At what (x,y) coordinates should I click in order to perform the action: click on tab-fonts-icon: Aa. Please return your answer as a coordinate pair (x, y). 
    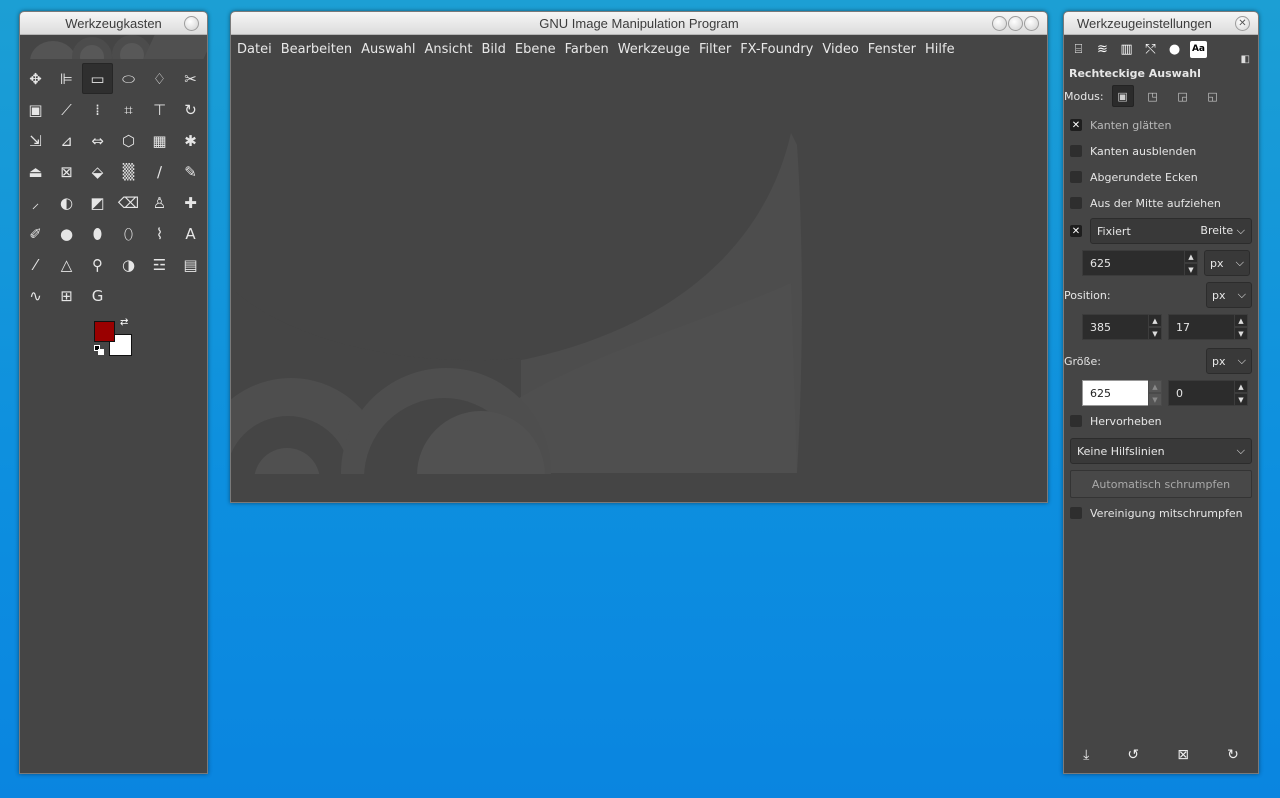
    Looking at the image, I should click on (1198, 49).